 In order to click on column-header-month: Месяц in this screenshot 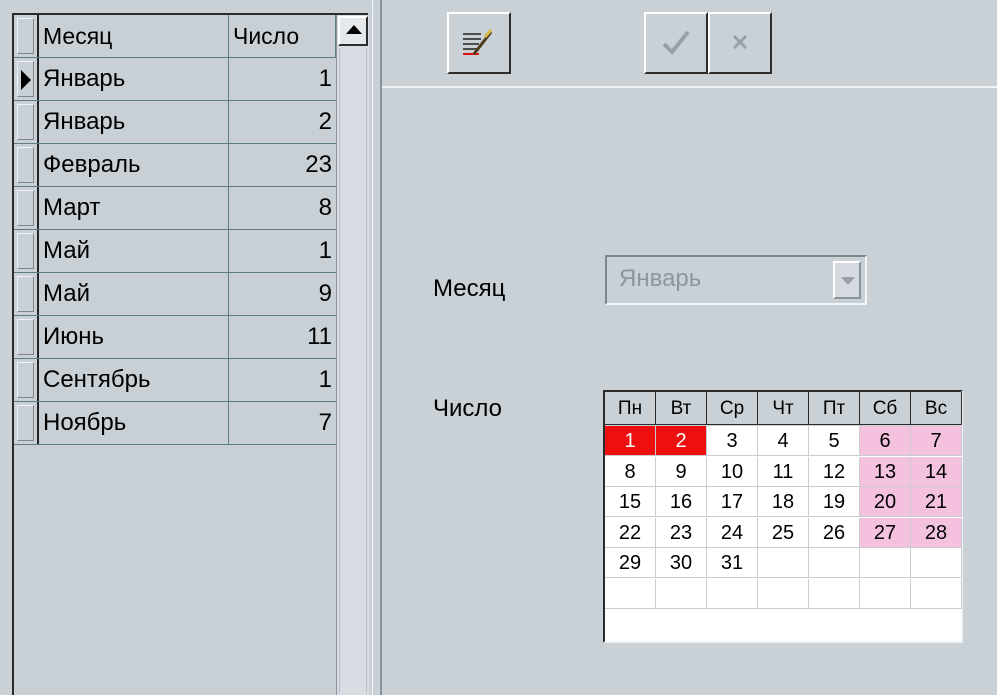, I will do `click(134, 36)`.